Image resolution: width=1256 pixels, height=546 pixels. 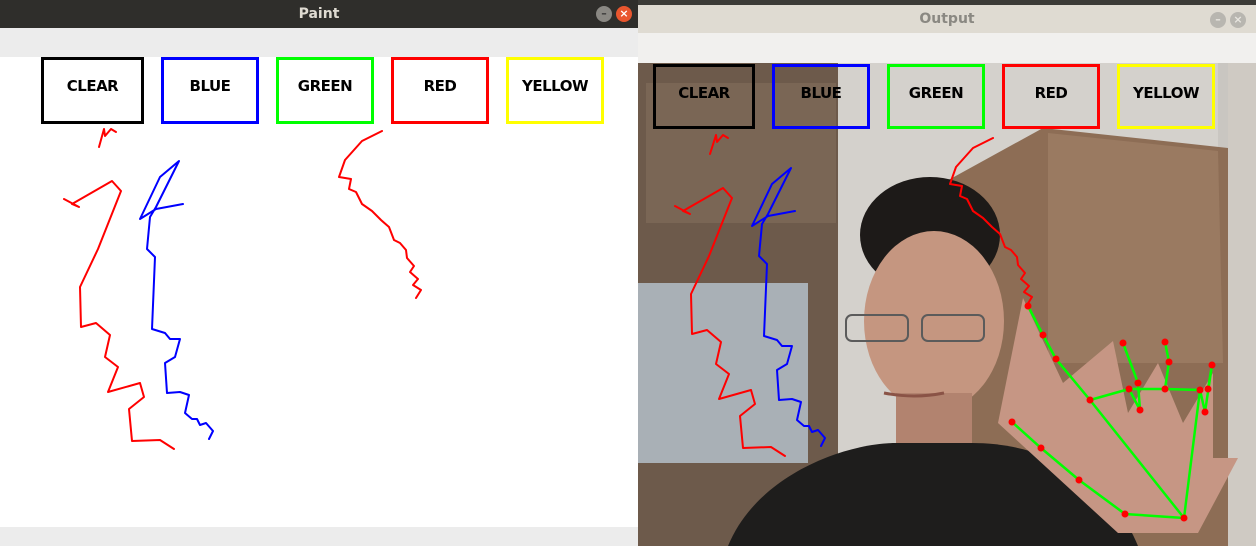 What do you see at coordinates (1184, 518) in the screenshot?
I see `joint-wrist` at bounding box center [1184, 518].